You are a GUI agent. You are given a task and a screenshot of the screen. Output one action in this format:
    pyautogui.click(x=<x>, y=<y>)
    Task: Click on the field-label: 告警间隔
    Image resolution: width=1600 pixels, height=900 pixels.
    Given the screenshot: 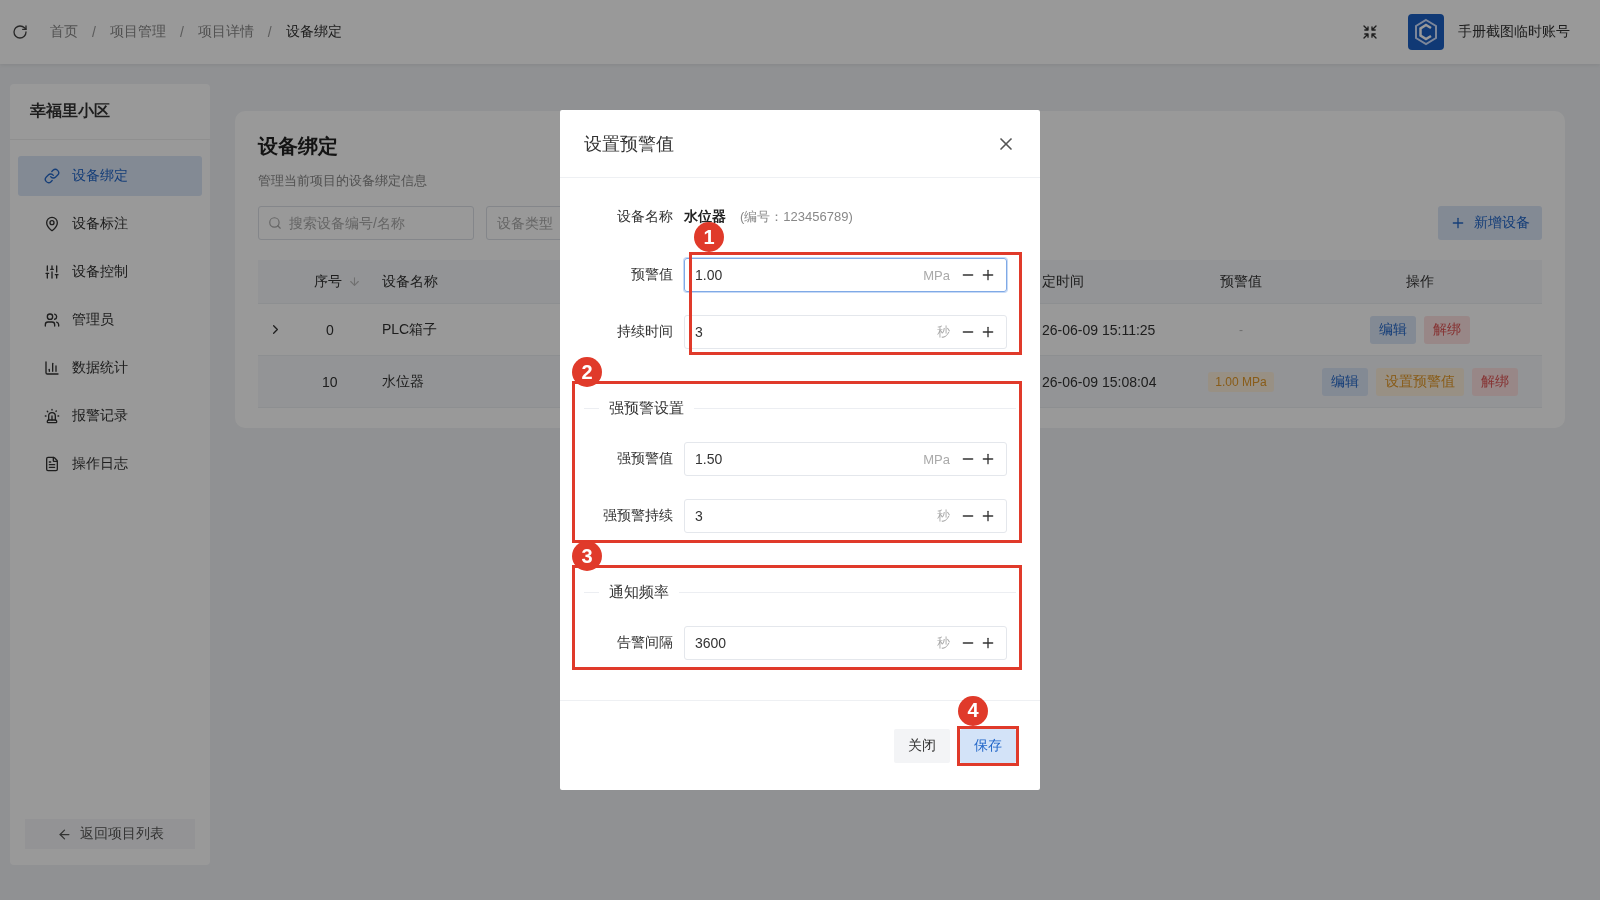 What is the action you would take?
    pyautogui.click(x=645, y=643)
    